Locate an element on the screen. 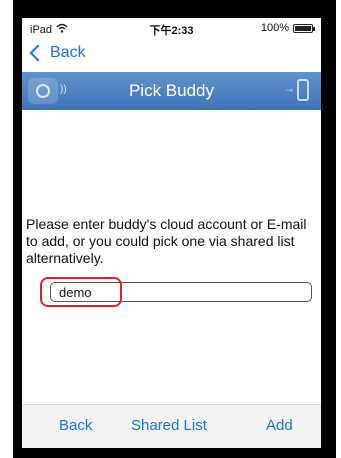 This screenshot has height=458, width=341. battery-fill is located at coordinates (303, 28).